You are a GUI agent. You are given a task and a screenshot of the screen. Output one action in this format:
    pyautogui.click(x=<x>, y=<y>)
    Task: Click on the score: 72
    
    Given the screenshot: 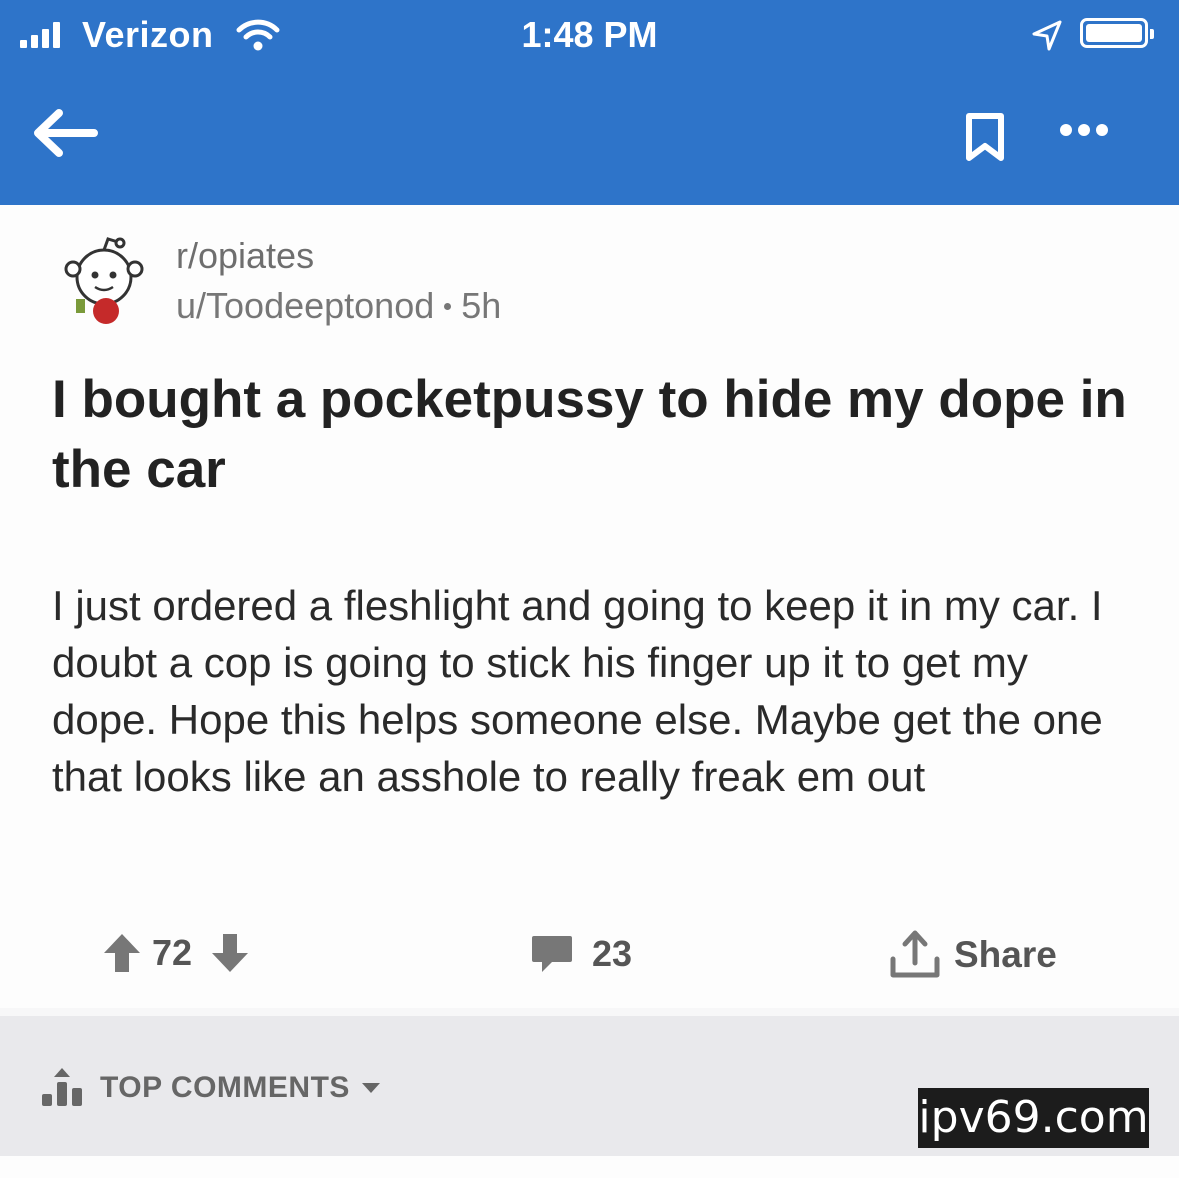 What is the action you would take?
    pyautogui.click(x=172, y=952)
    